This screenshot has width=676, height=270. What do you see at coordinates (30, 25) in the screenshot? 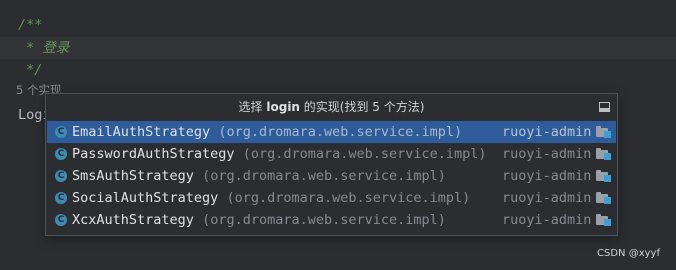
I see `comment-open: /**` at bounding box center [30, 25].